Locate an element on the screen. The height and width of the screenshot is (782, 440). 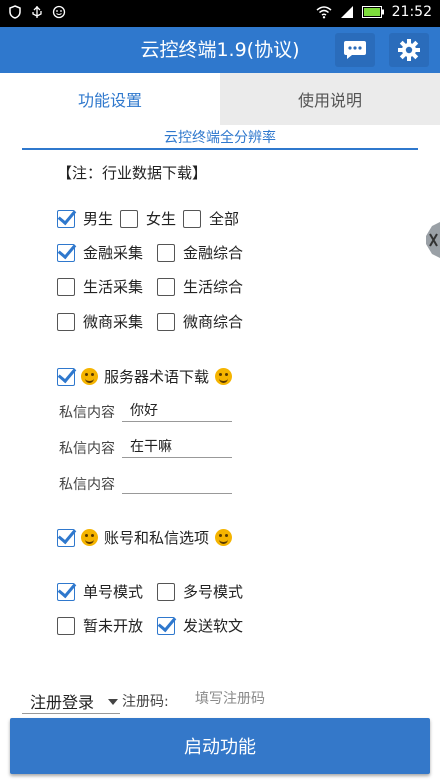
usb-icon is located at coordinates (37, 12).